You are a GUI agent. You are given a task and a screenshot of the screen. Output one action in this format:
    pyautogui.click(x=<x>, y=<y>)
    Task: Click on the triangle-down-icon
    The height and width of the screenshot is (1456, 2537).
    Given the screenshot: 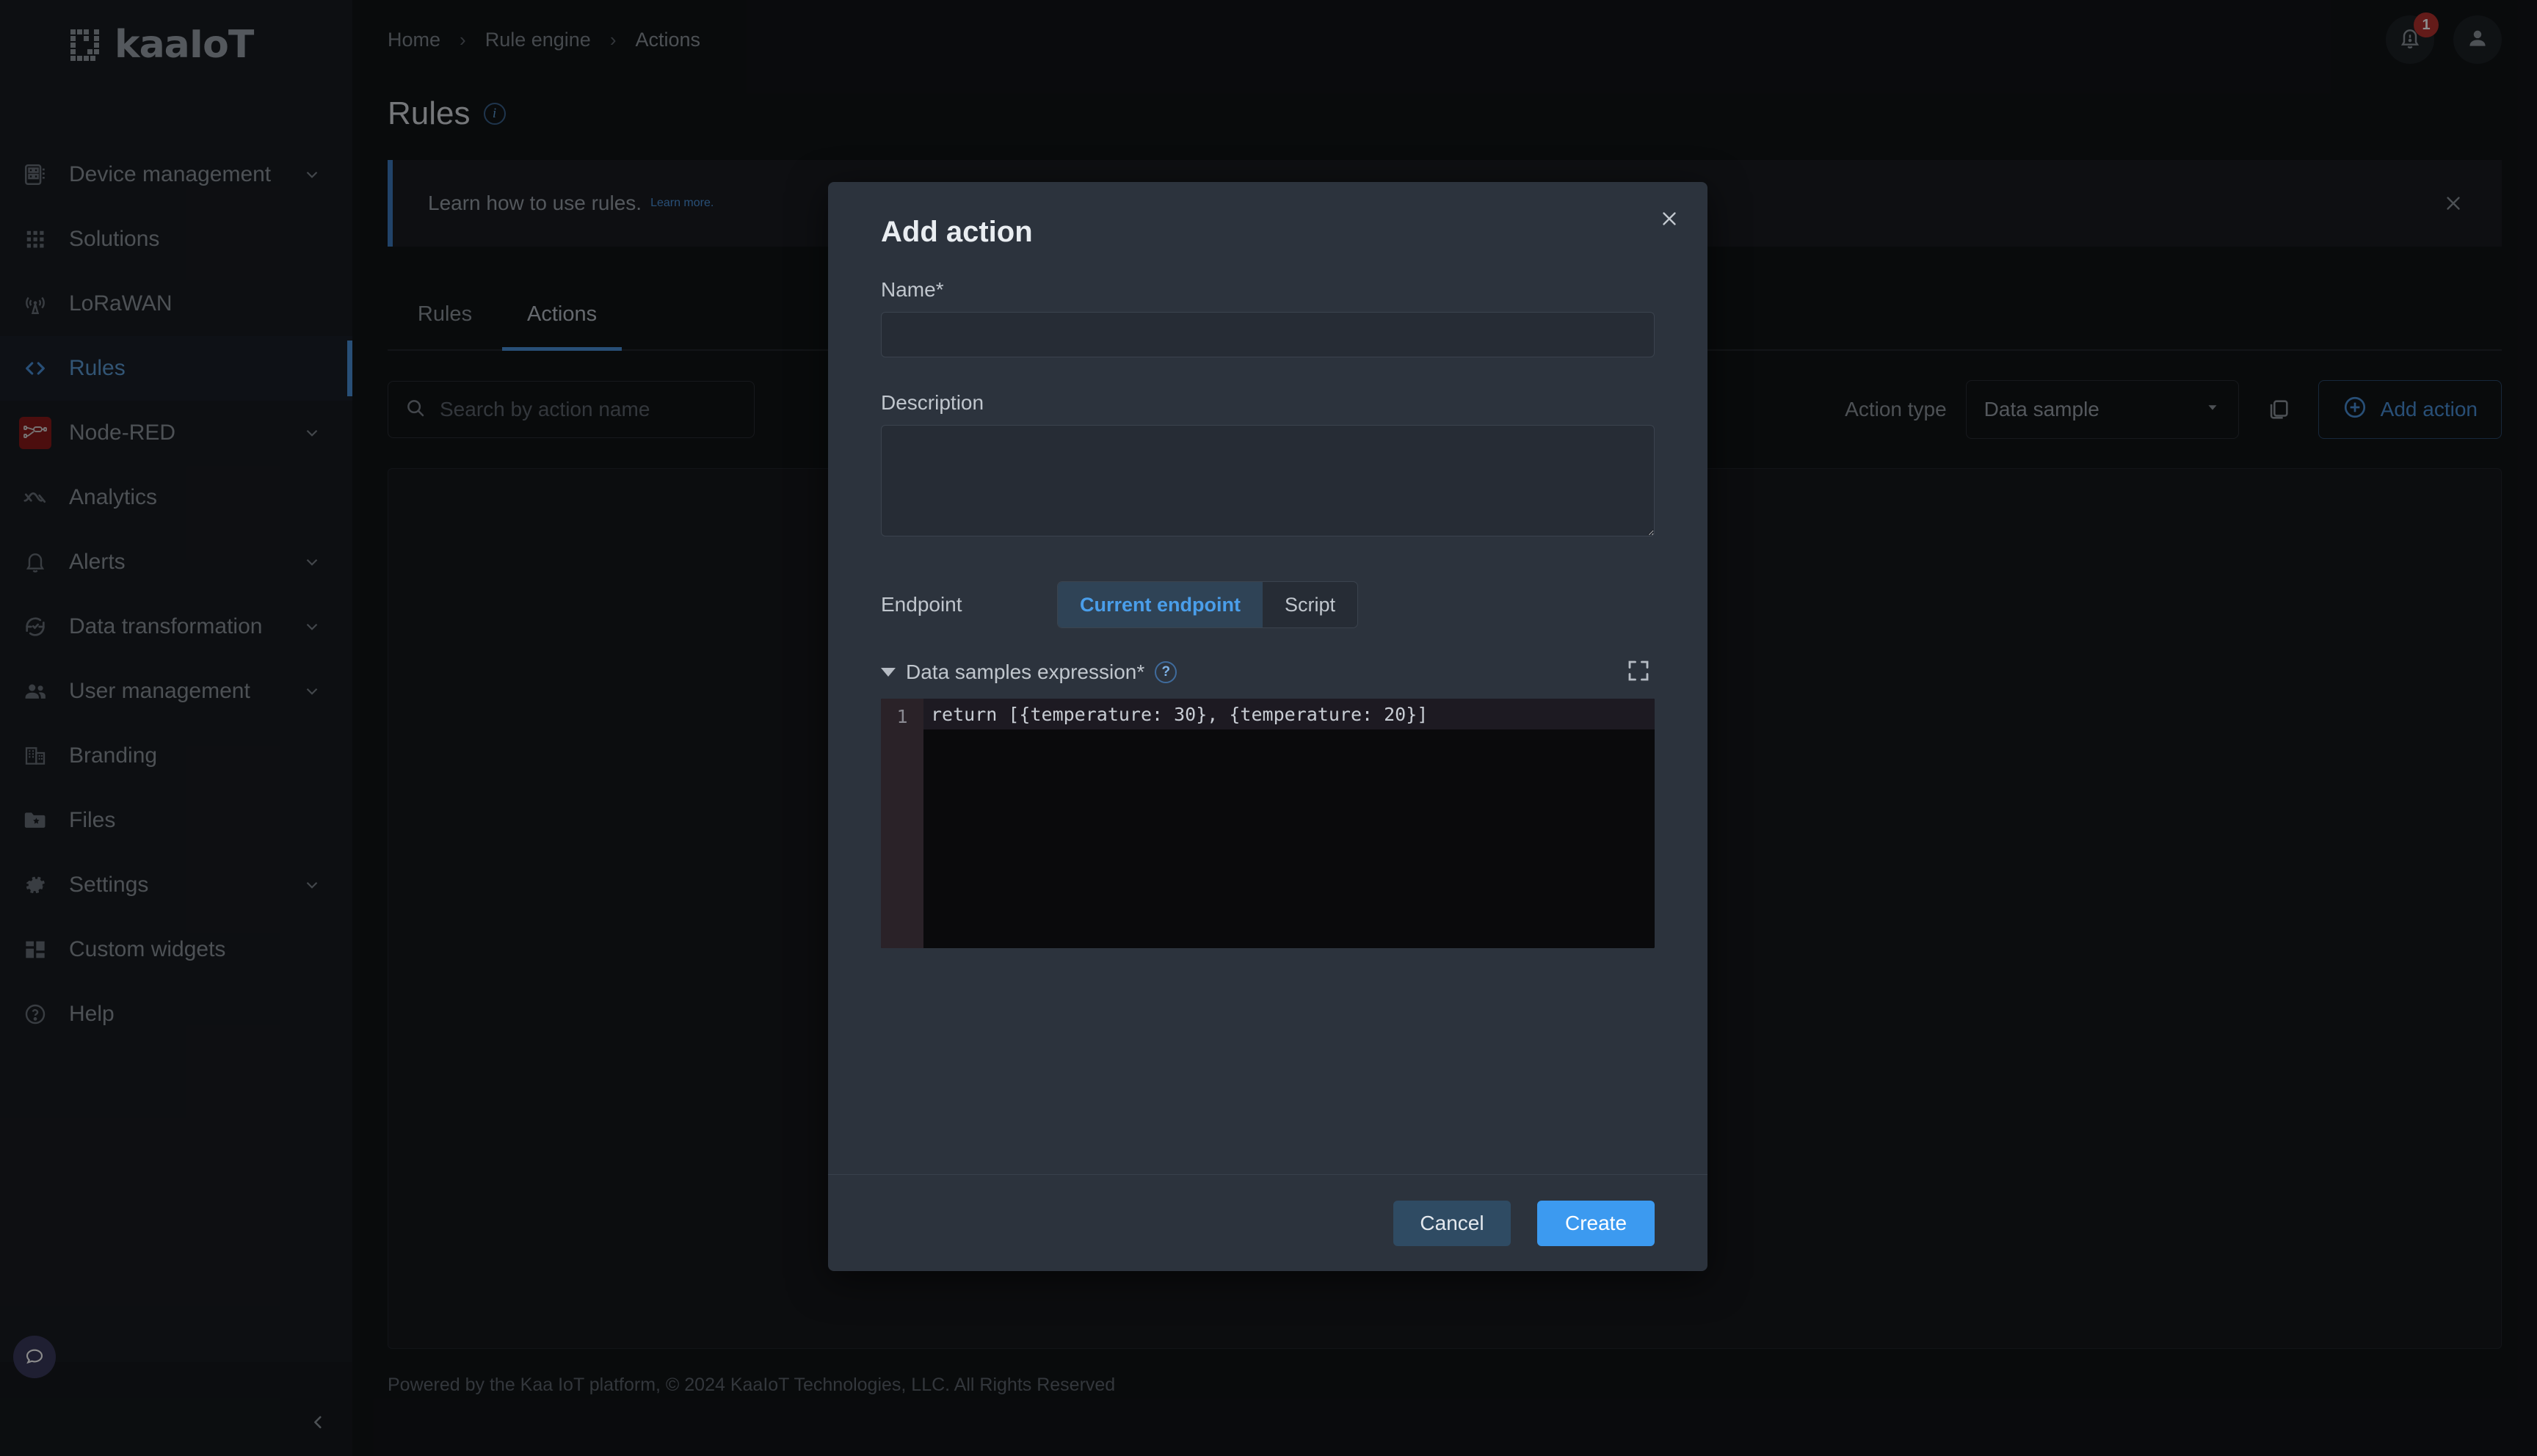 What is the action you would take?
    pyautogui.click(x=888, y=672)
    